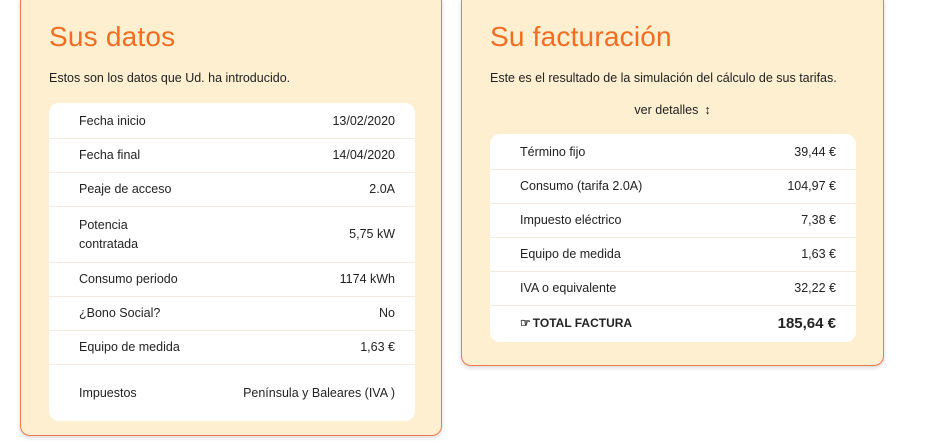  I want to click on row-label: Impuesto eléctrico, so click(571, 220).